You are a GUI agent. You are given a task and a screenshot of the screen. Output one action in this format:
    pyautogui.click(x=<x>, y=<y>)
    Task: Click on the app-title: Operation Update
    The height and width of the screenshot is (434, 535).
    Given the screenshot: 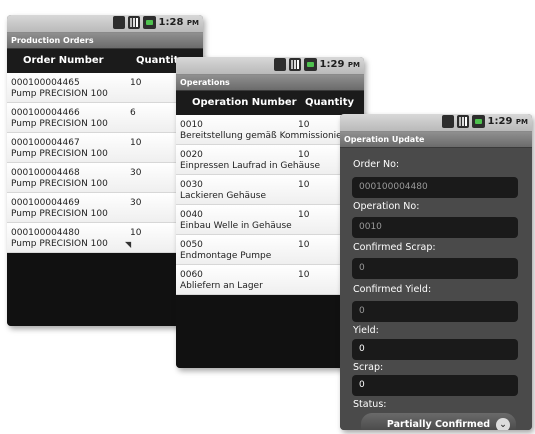 What is the action you would take?
    pyautogui.click(x=436, y=139)
    